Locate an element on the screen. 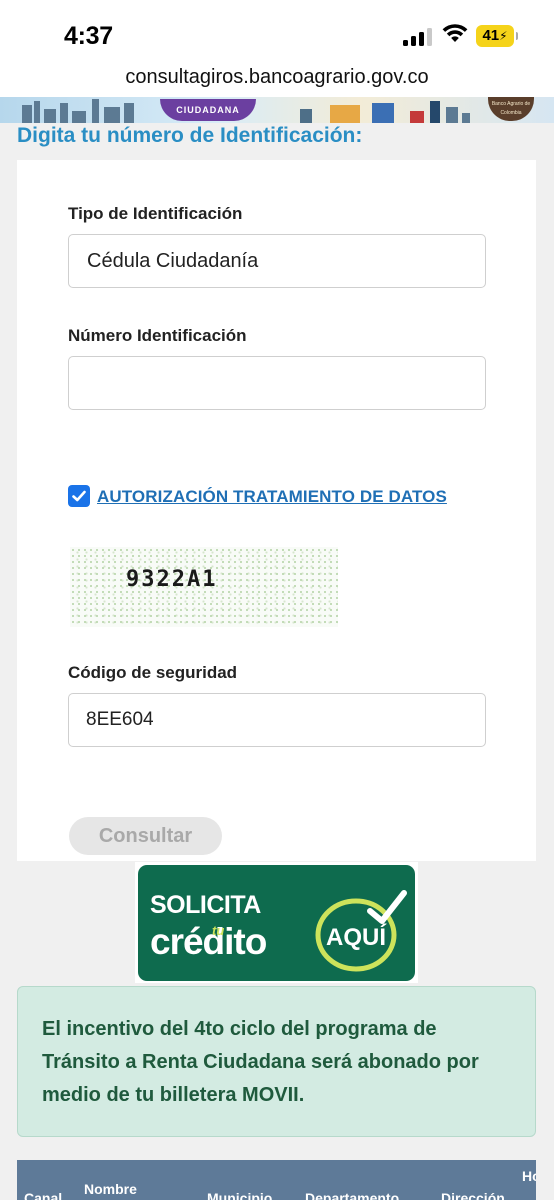 Image resolution: width=554 pixels, height=1200 pixels. header-banner: CIUDADANA Banco Agrario de Colombia is located at coordinates (277, 110).